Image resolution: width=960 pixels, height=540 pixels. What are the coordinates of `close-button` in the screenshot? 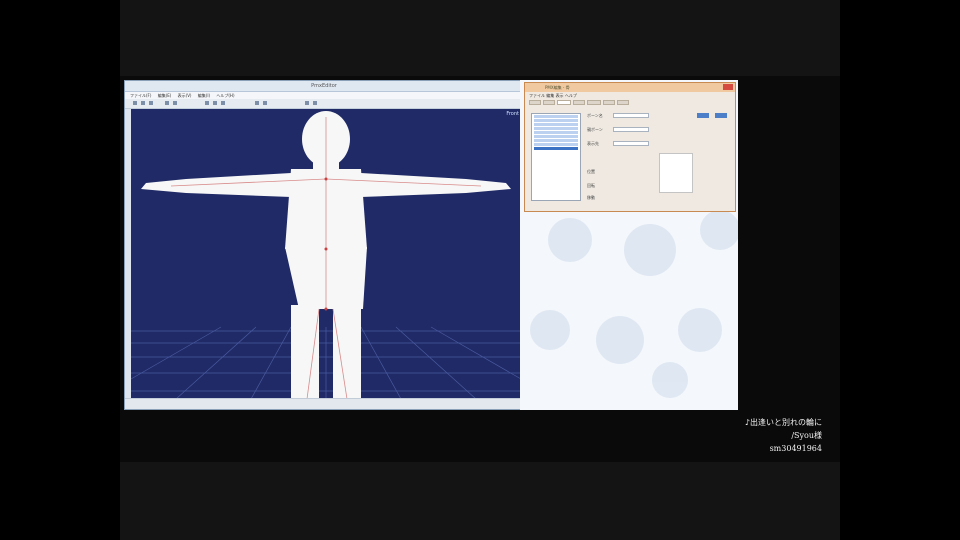 It's located at (728, 87).